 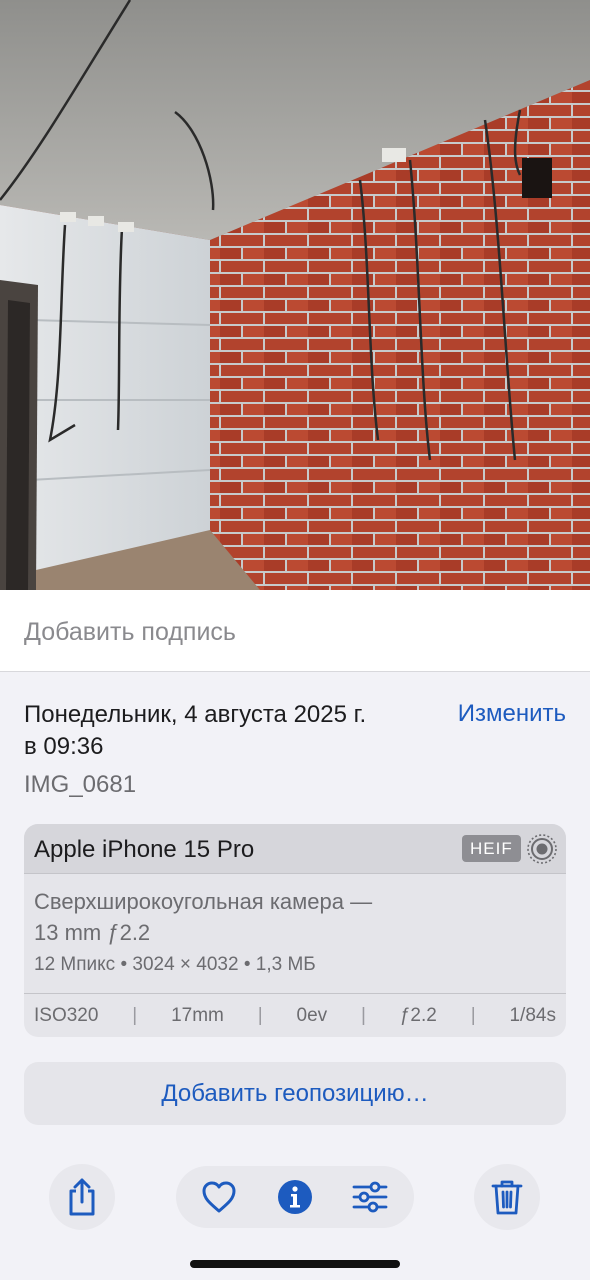 What do you see at coordinates (542, 849) in the screenshot?
I see `live-photo-icon` at bounding box center [542, 849].